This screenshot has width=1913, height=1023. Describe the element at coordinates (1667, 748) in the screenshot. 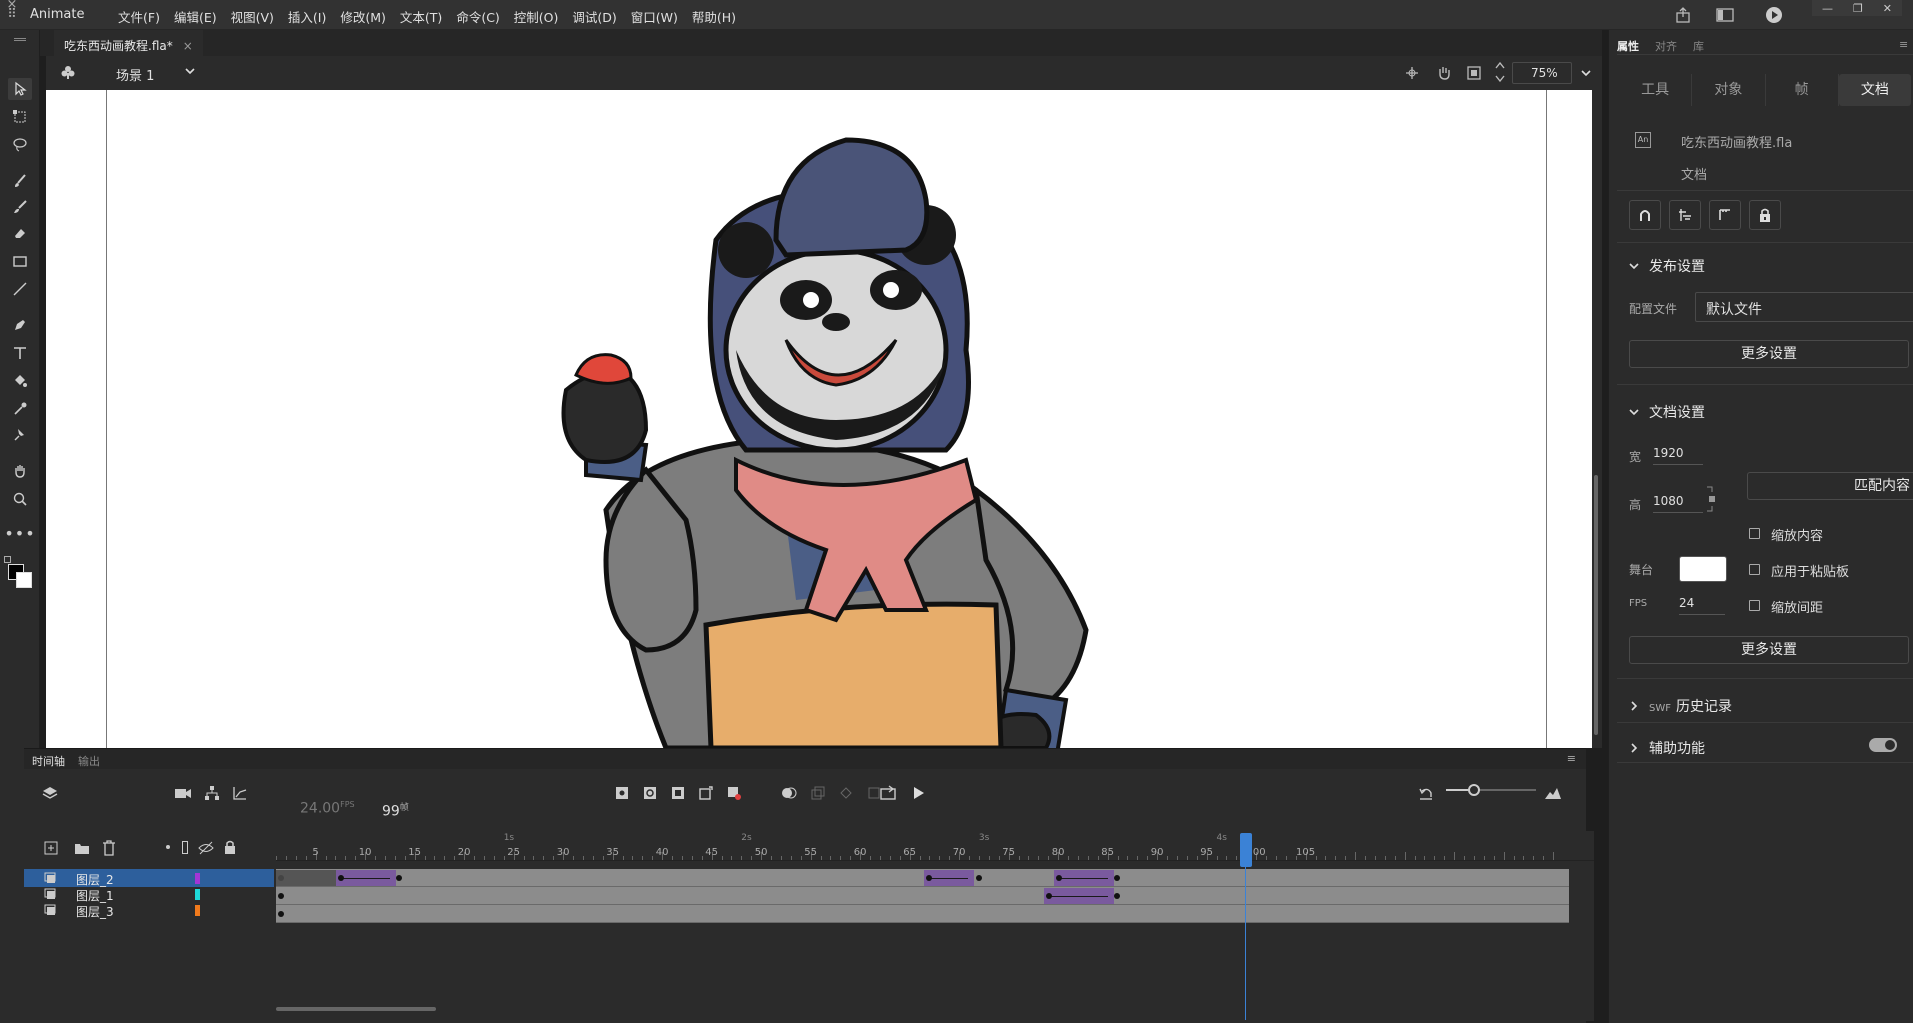

I see `accessibility-header: 辅助功能` at that location.